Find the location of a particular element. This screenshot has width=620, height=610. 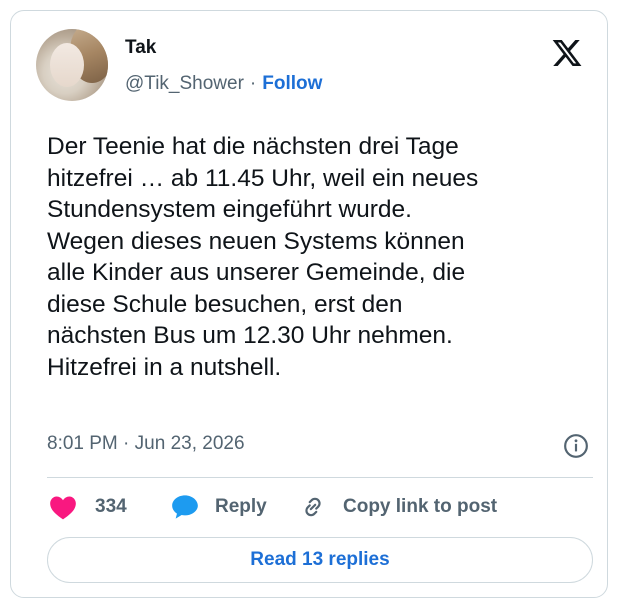

copy-link-button: Copy link to post is located at coordinates (398, 507).